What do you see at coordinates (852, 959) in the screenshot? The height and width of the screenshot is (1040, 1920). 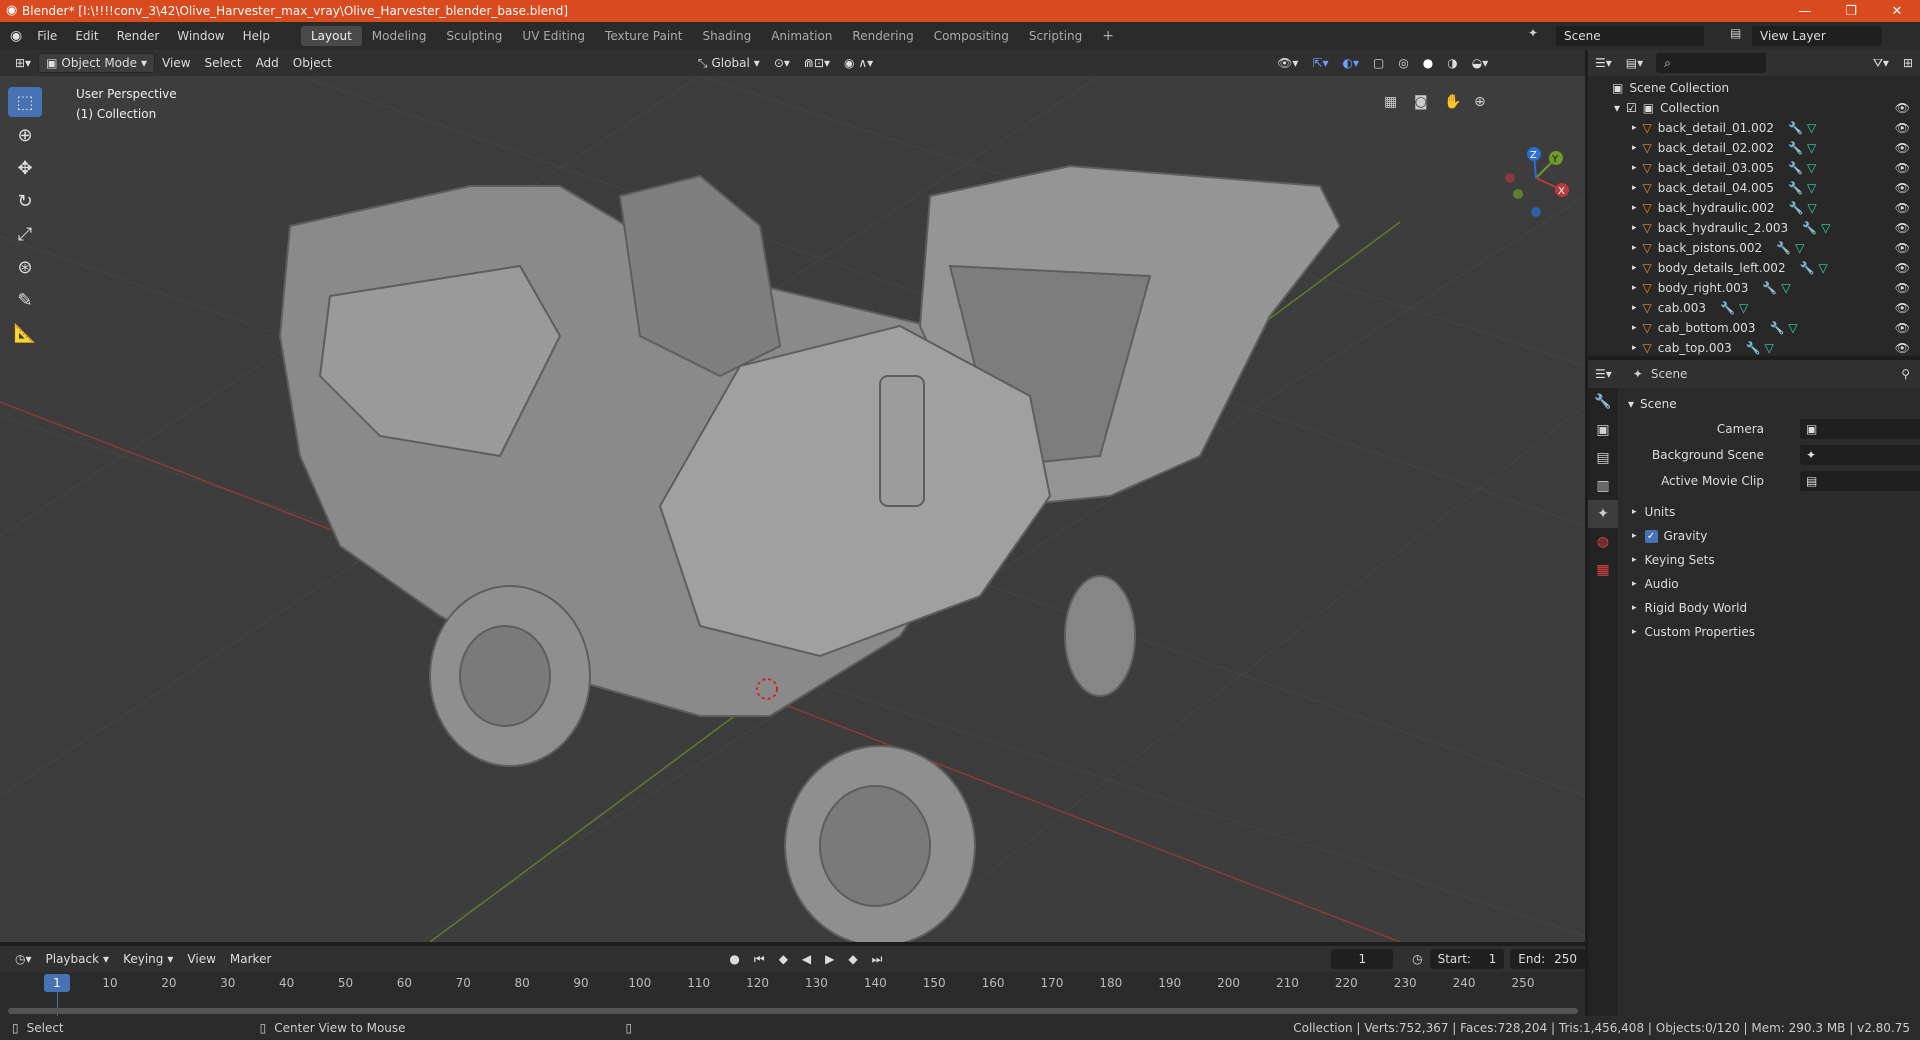 I see `next-keyframe-icon: ◆` at bounding box center [852, 959].